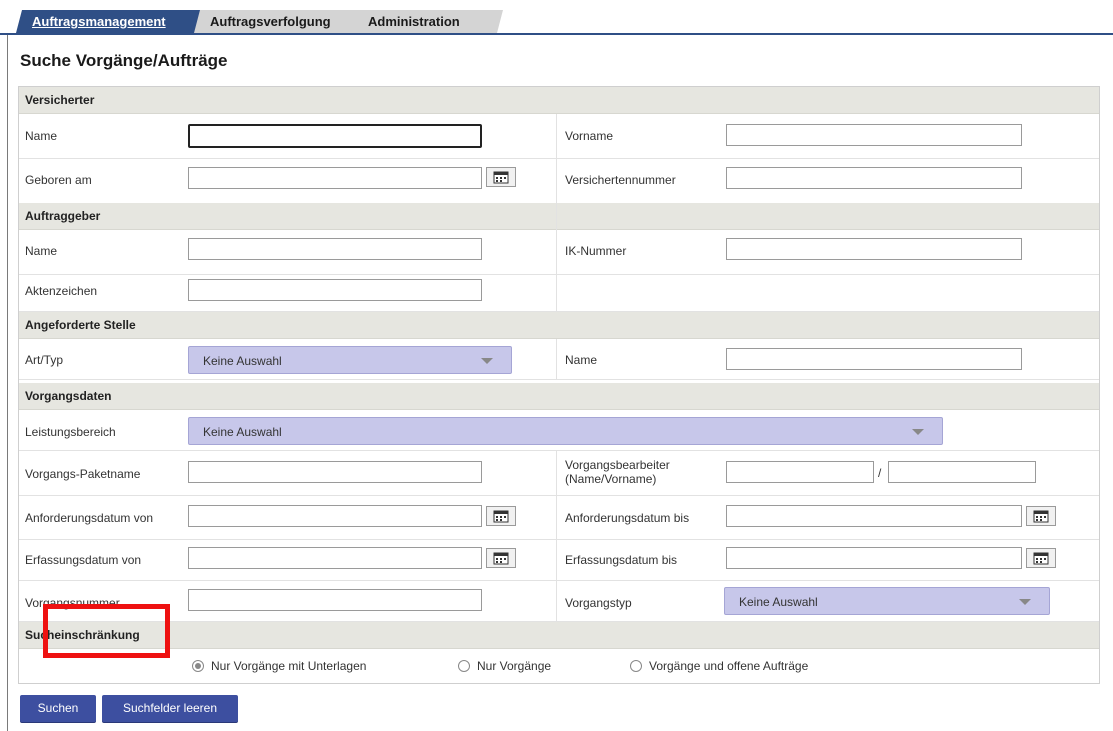 The width and height of the screenshot is (1113, 731). I want to click on radio-selected-icon, so click(198, 666).